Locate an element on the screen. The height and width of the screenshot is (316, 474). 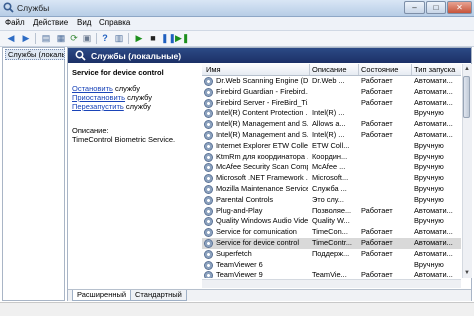
menu-file: Файл is located at coordinates (15, 22).